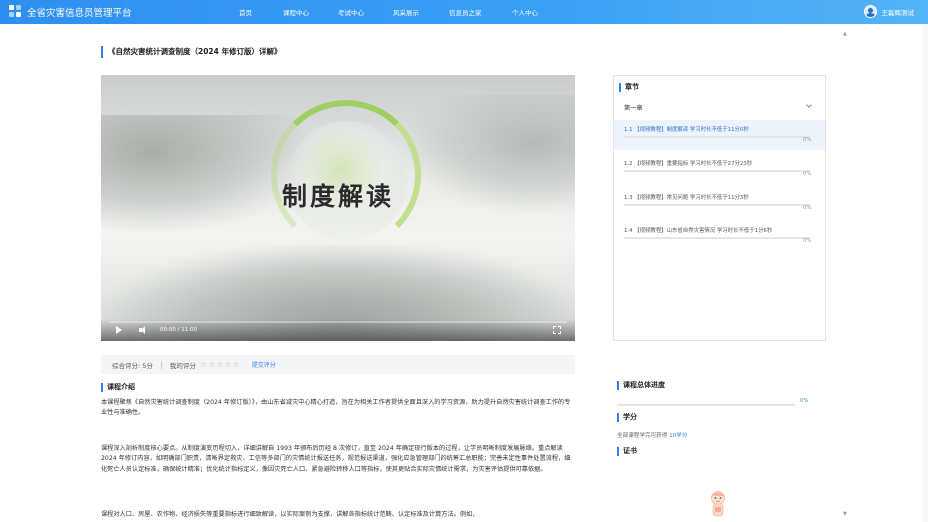  Describe the element at coordinates (686, 197) in the screenshot. I see `lesson-label: 1.3 【视频教程】常见问题 学习时长不低于11分3秒` at that location.